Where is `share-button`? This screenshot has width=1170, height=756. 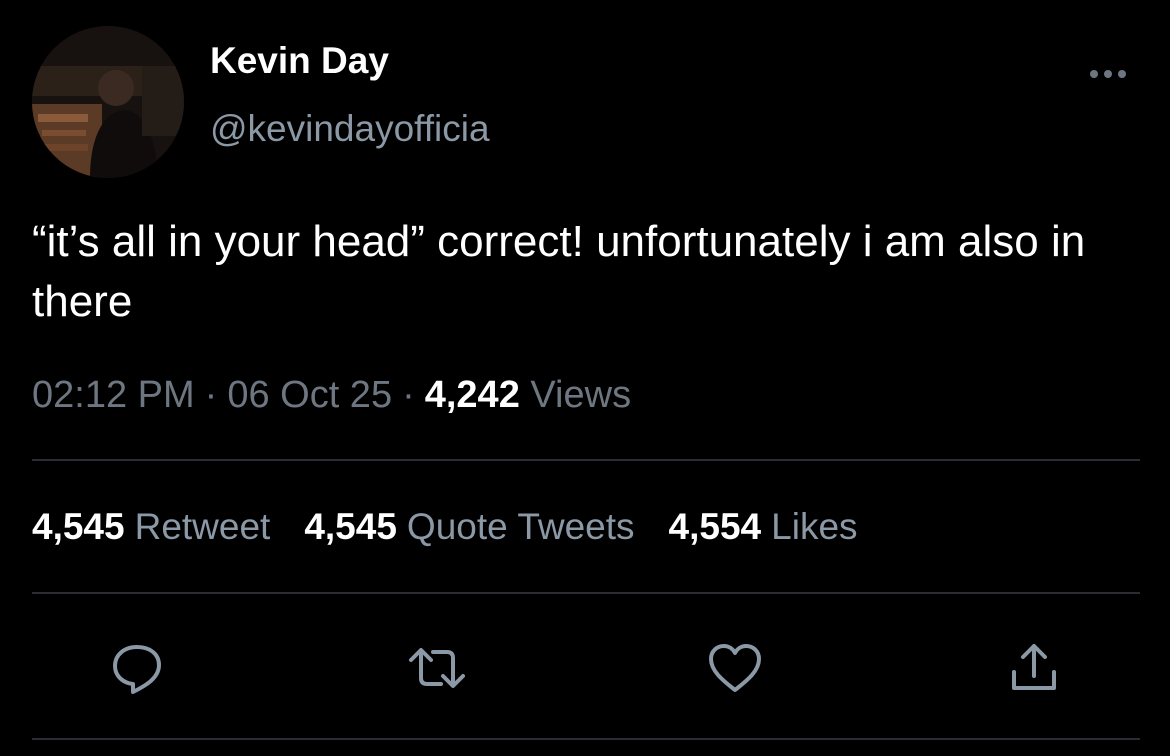
share-button is located at coordinates (1034, 668).